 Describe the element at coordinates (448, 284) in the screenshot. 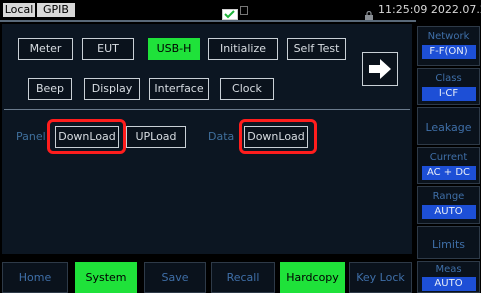

I see `meas-value: AUTO` at that location.